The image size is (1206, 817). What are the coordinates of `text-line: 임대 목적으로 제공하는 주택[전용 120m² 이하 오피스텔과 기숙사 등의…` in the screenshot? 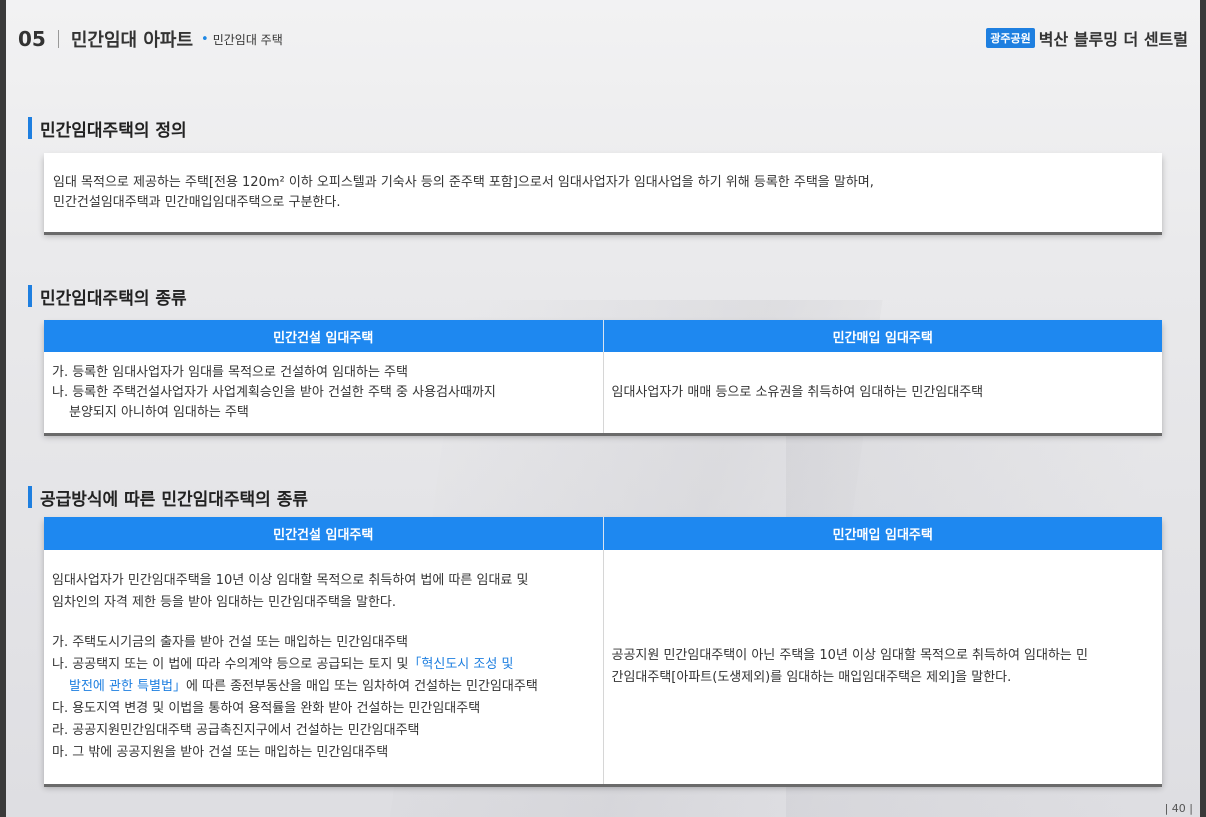 It's located at (463, 182).